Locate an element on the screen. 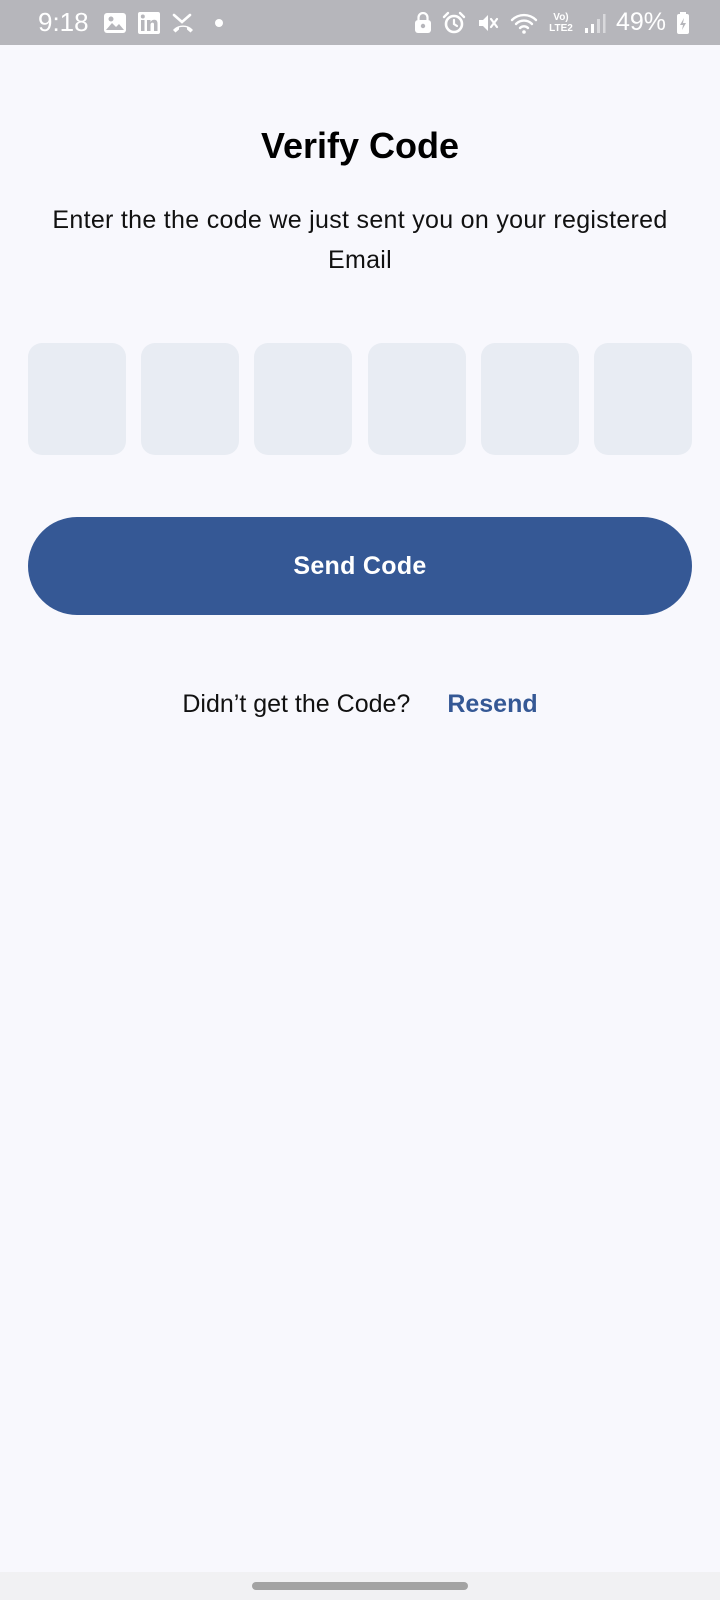 The height and width of the screenshot is (1600, 720). missed-call-icon is located at coordinates (183, 23).